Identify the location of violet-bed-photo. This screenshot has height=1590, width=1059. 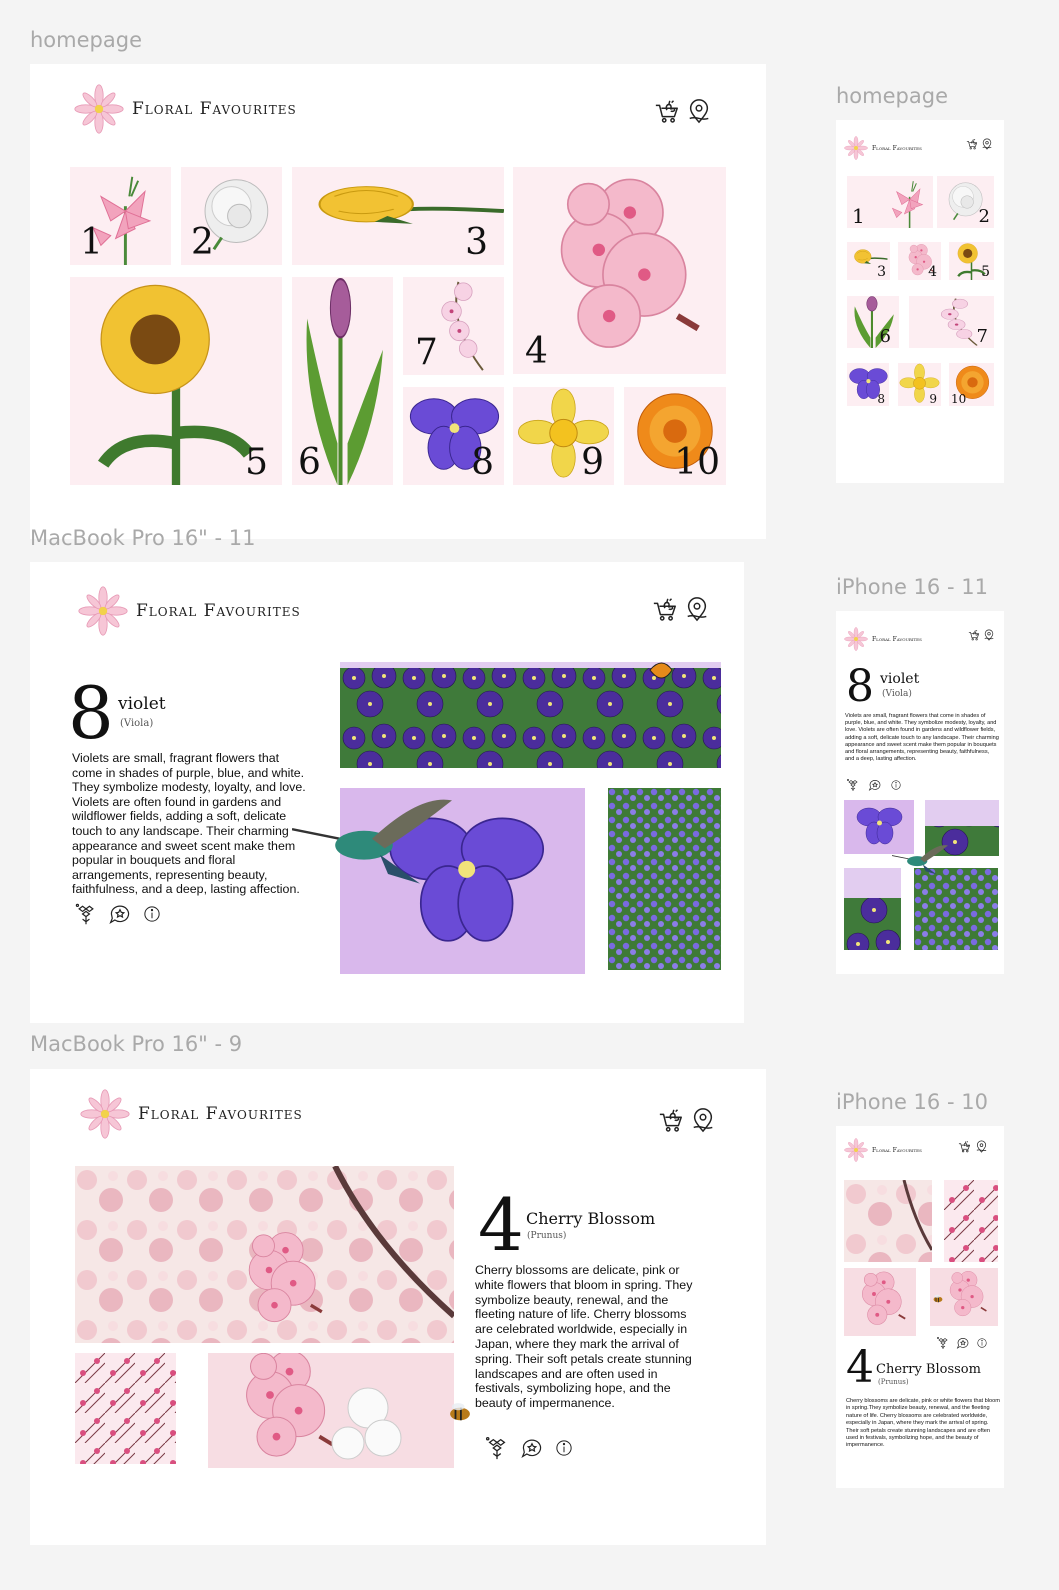
(872, 909).